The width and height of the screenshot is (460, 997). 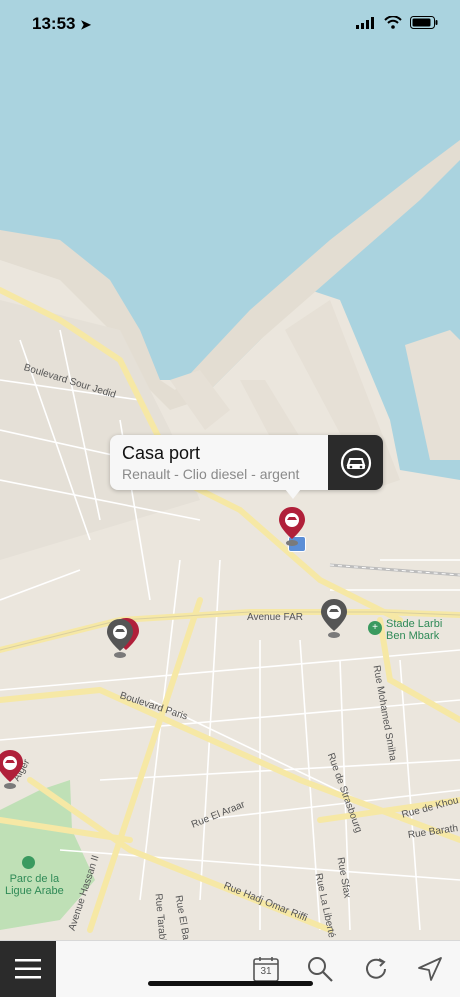 What do you see at coordinates (28, 862) in the screenshot?
I see `park-icon` at bounding box center [28, 862].